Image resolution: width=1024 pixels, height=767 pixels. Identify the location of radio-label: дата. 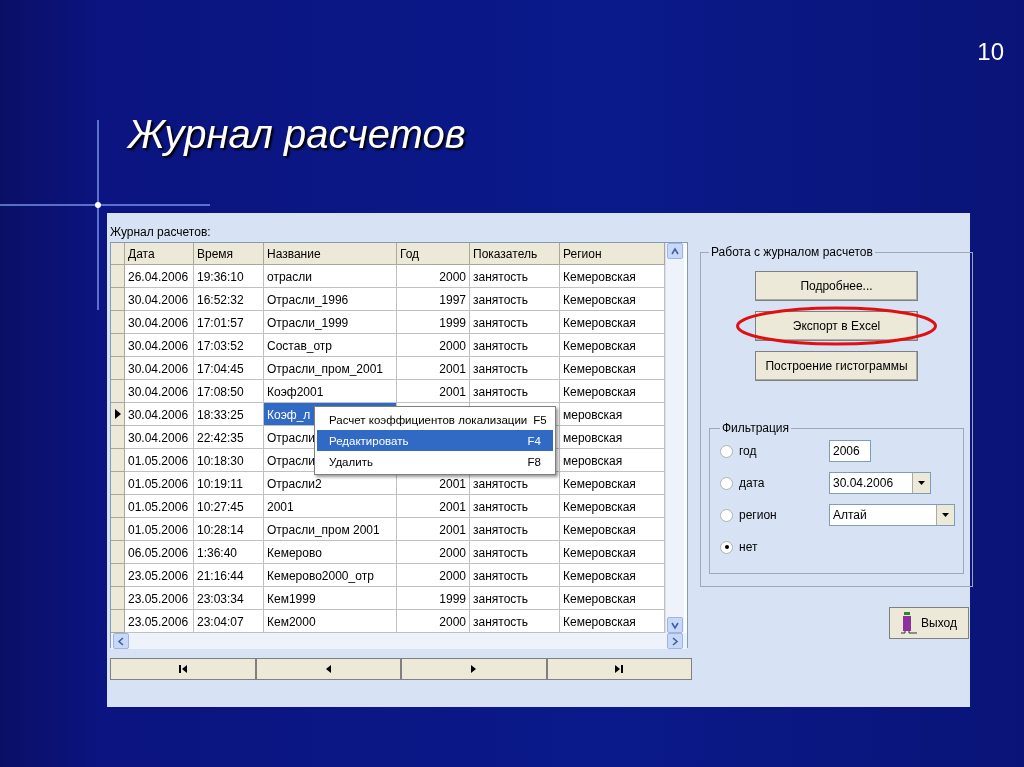
(752, 483).